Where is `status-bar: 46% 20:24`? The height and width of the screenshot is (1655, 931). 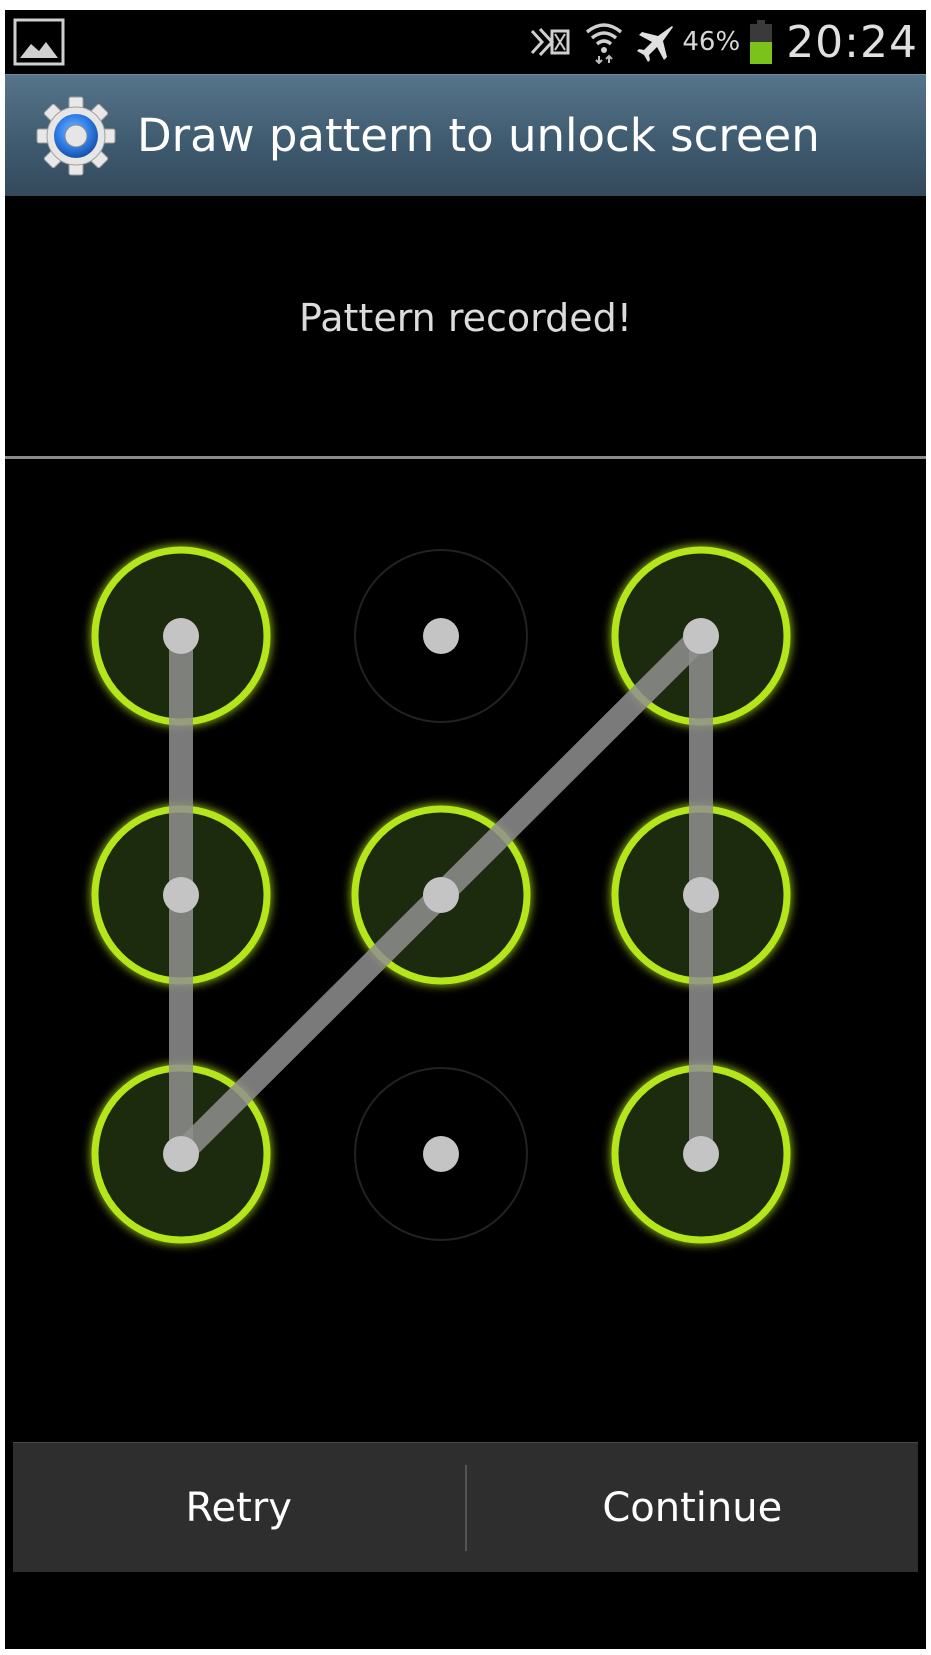
status-bar: 46% 20:24 is located at coordinates (465, 42).